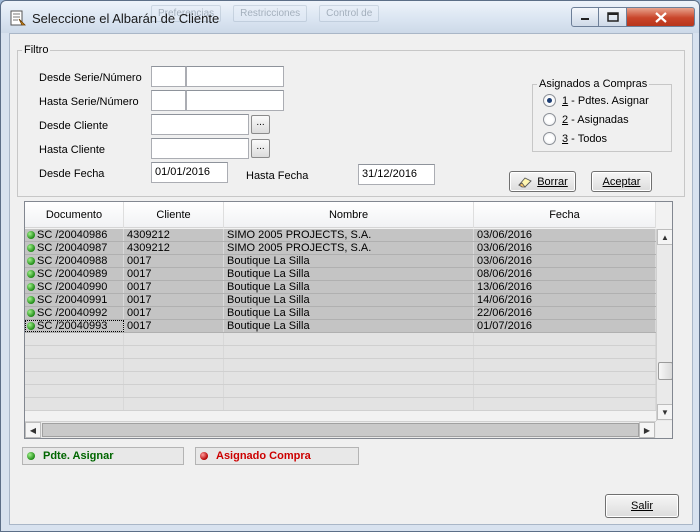 The height and width of the screenshot is (532, 700). What do you see at coordinates (72, 326) in the screenshot?
I see `cell-documento: SC /20040993` at bounding box center [72, 326].